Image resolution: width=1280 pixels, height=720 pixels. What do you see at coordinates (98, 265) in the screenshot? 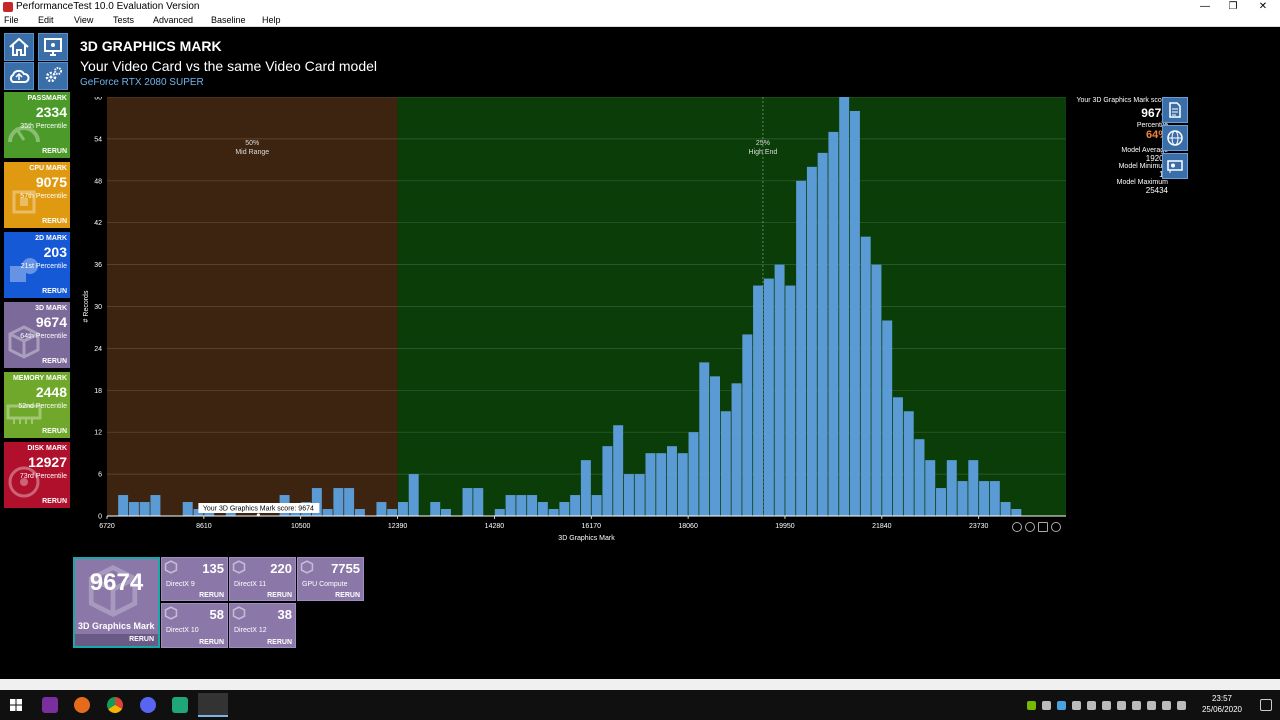
I see `y-tick-label: 36` at bounding box center [98, 265].